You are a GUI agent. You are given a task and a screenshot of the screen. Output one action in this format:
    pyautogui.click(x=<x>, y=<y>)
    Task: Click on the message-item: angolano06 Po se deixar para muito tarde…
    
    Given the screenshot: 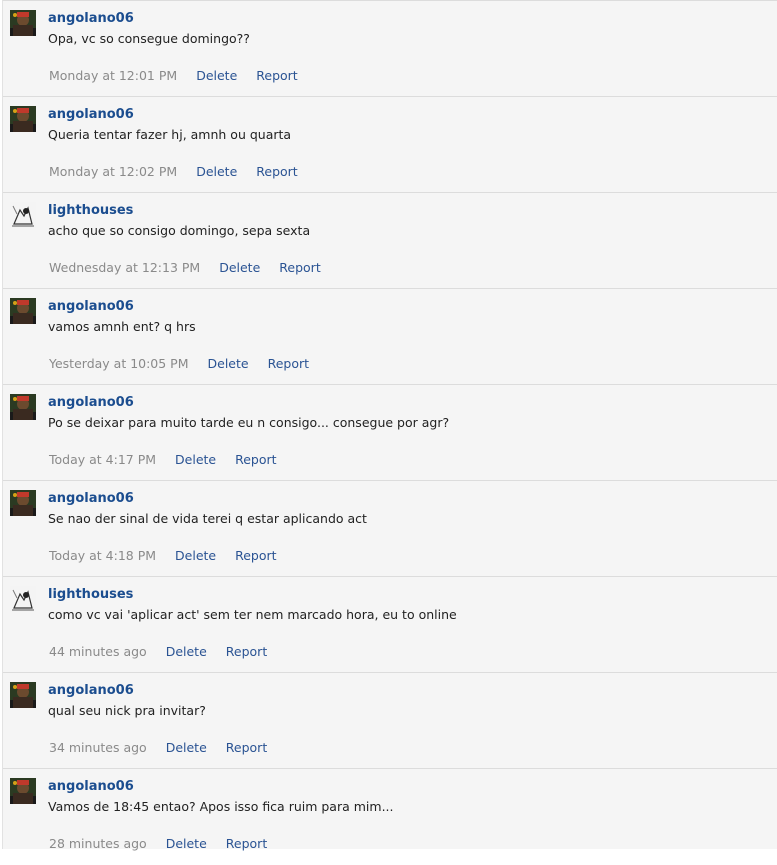 What is the action you would take?
    pyautogui.click(x=390, y=433)
    